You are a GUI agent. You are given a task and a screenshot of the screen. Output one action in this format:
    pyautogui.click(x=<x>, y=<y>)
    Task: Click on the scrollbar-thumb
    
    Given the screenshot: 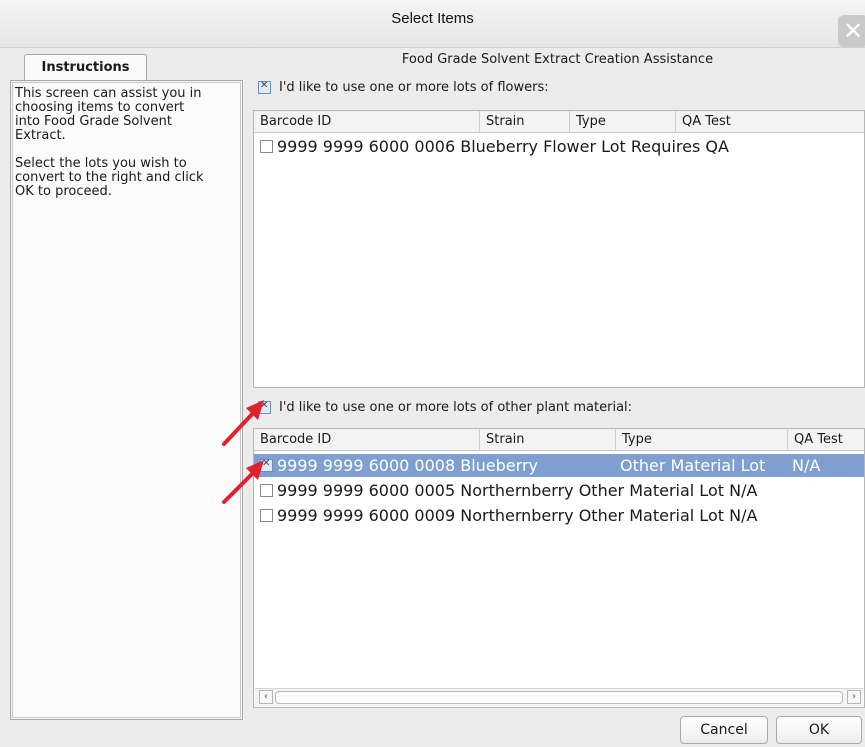 What is the action you would take?
    pyautogui.click(x=559, y=697)
    